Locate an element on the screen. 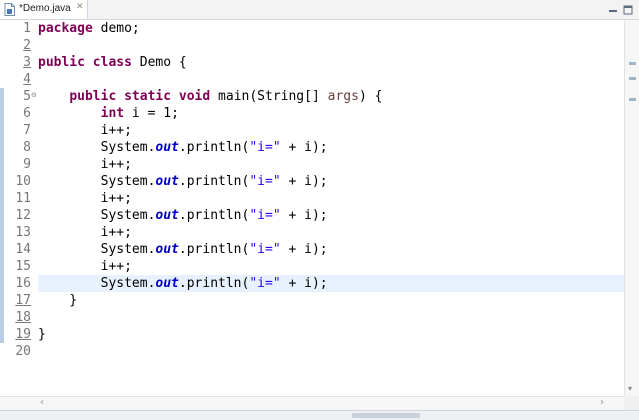 This screenshot has width=639, height=420. line-number: 3 is located at coordinates (27, 62).